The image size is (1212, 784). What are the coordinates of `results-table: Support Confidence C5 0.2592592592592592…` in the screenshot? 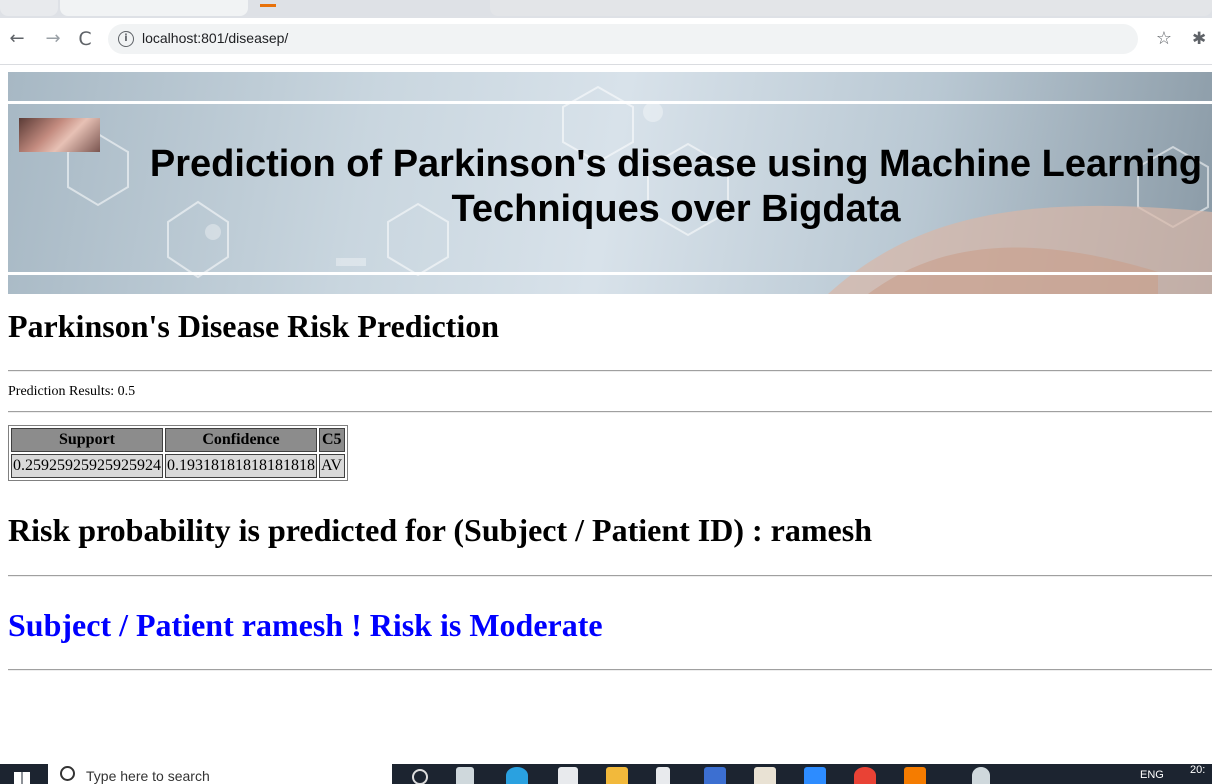 It's located at (178, 453).